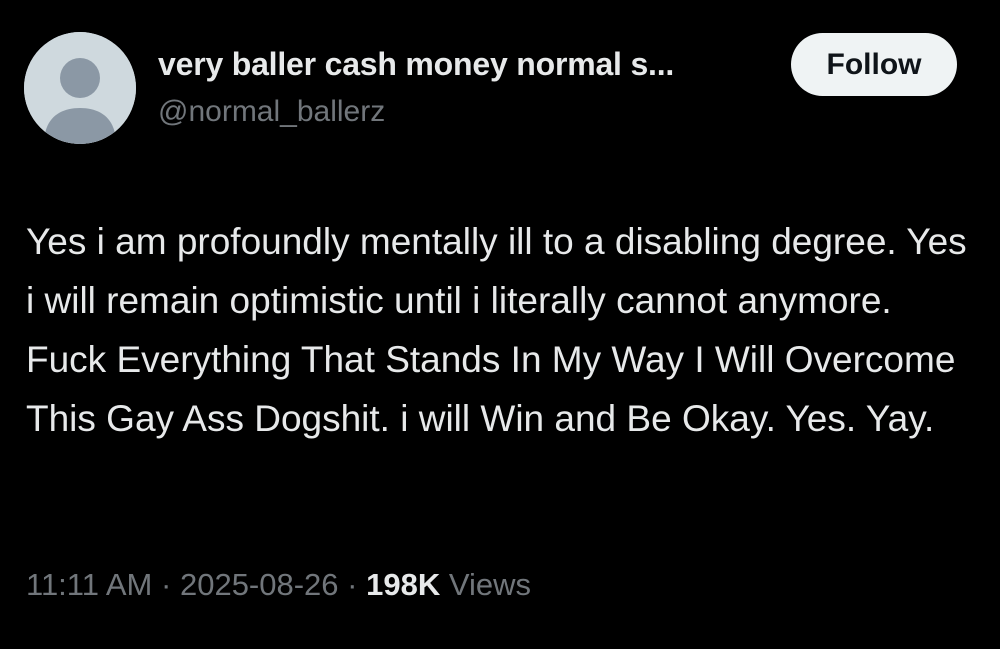  What do you see at coordinates (403, 584) in the screenshot?
I see `views-count: 198K` at bounding box center [403, 584].